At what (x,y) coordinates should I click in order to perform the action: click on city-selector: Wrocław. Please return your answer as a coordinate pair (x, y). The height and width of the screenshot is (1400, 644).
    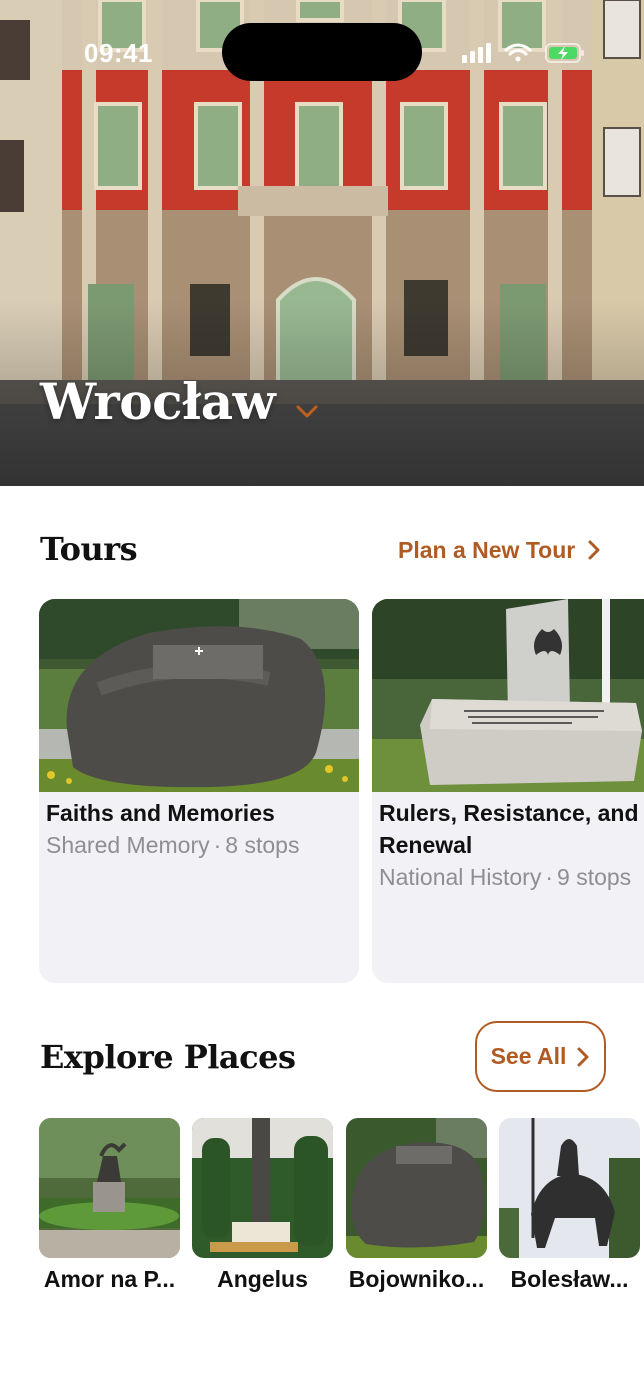
    Looking at the image, I should click on (179, 401).